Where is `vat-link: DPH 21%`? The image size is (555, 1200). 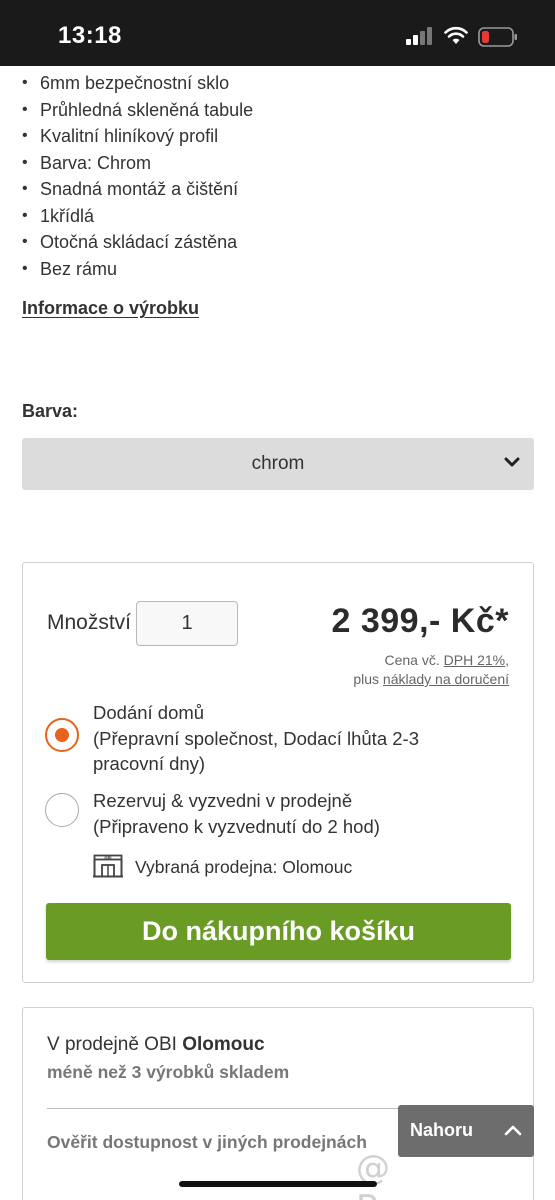
vat-link: DPH 21% is located at coordinates (474, 660).